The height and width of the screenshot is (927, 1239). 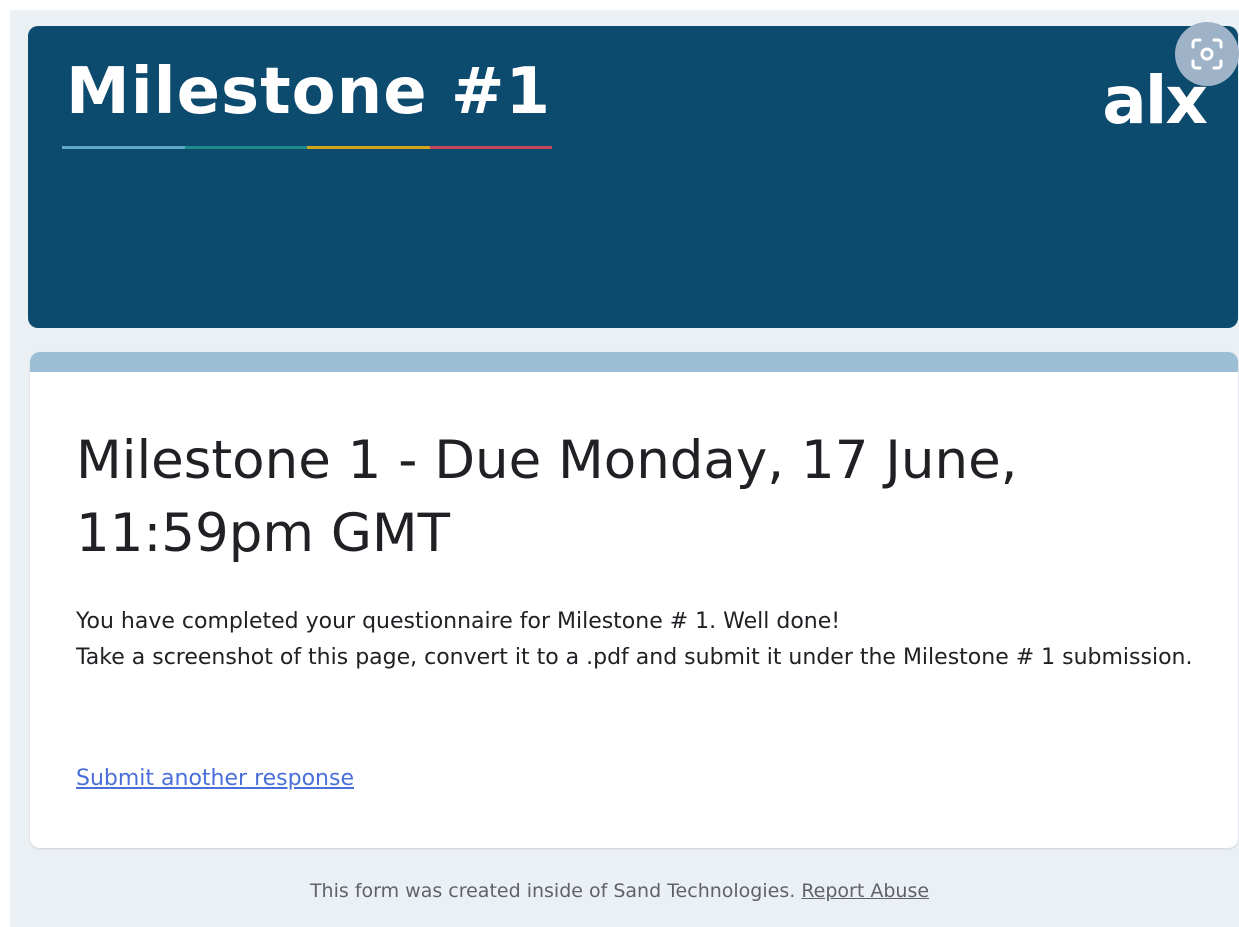 What do you see at coordinates (215, 778) in the screenshot?
I see `submit-another-response-link: Submit another response` at bounding box center [215, 778].